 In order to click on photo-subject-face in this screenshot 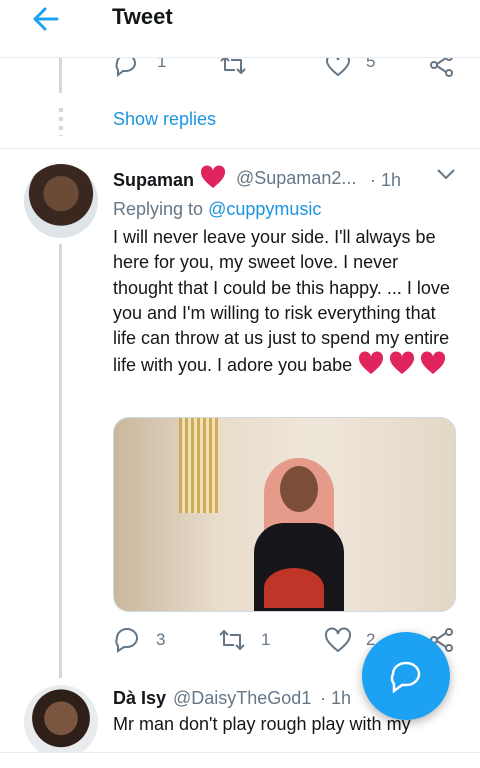, I will do `click(299, 489)`.